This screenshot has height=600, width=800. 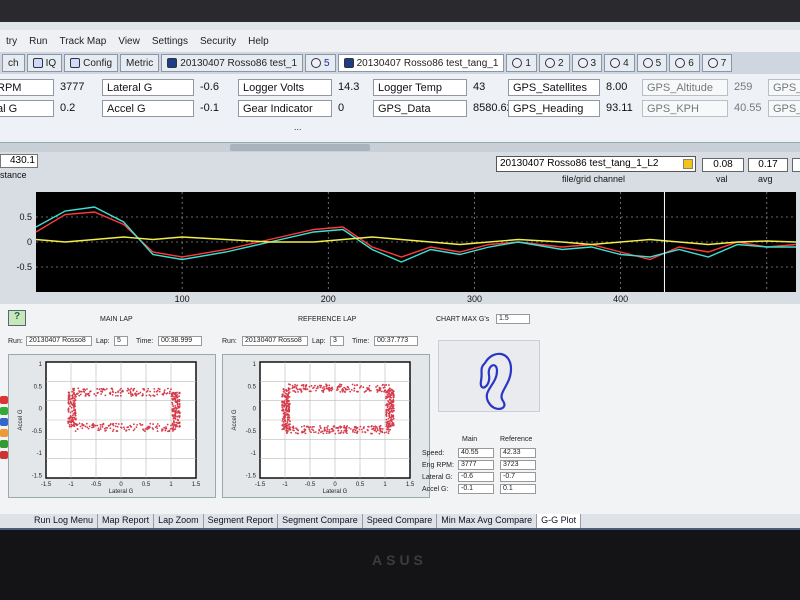 I want to click on tab-lap-7: 7, so click(x=717, y=63).